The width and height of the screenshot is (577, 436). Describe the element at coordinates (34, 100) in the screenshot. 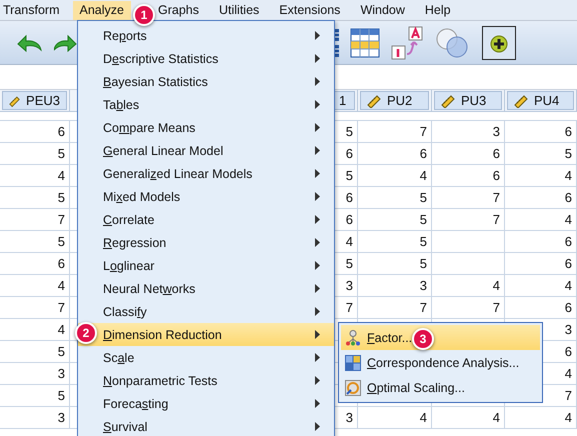

I see `column-header: PEU3` at that location.